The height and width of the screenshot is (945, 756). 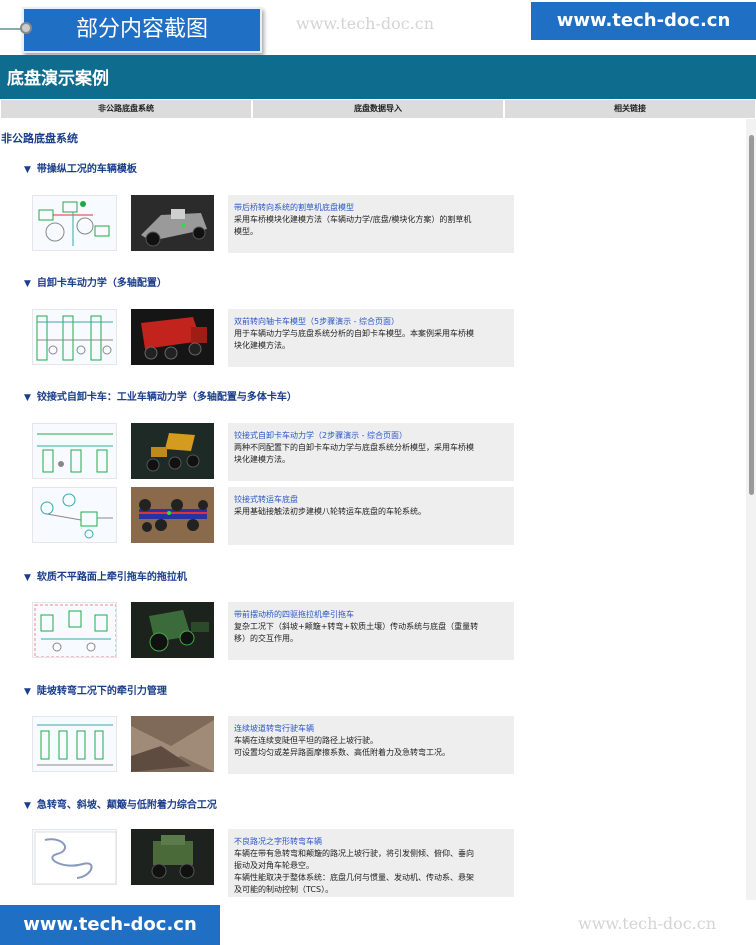 I want to click on page-title: 底盘演示案例, so click(x=58, y=79).